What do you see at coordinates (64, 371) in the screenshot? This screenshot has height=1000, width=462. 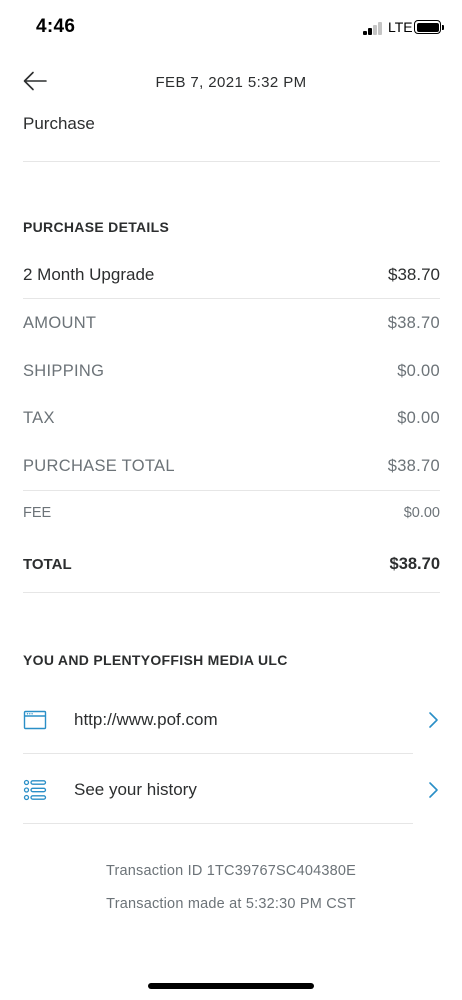 I see `shipping-label: SHIPPING` at bounding box center [64, 371].